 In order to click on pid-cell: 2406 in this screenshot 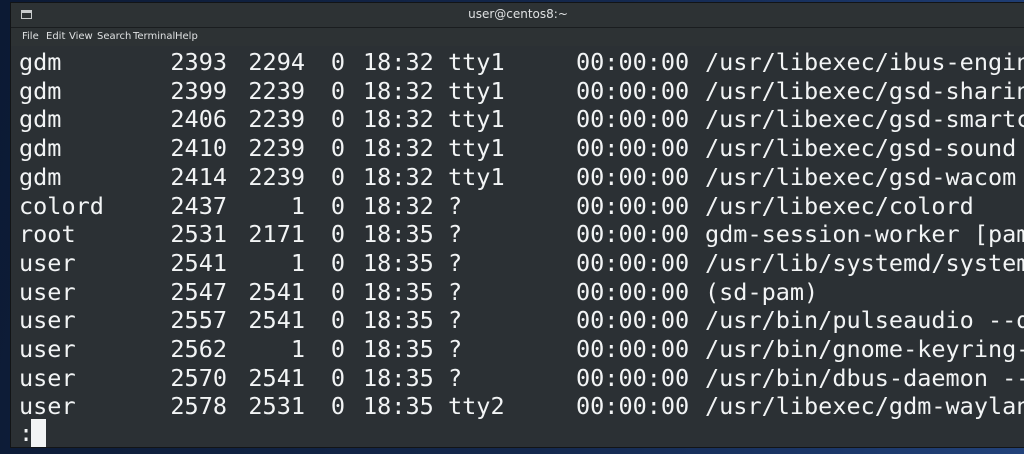, I will do `click(198, 119)`.